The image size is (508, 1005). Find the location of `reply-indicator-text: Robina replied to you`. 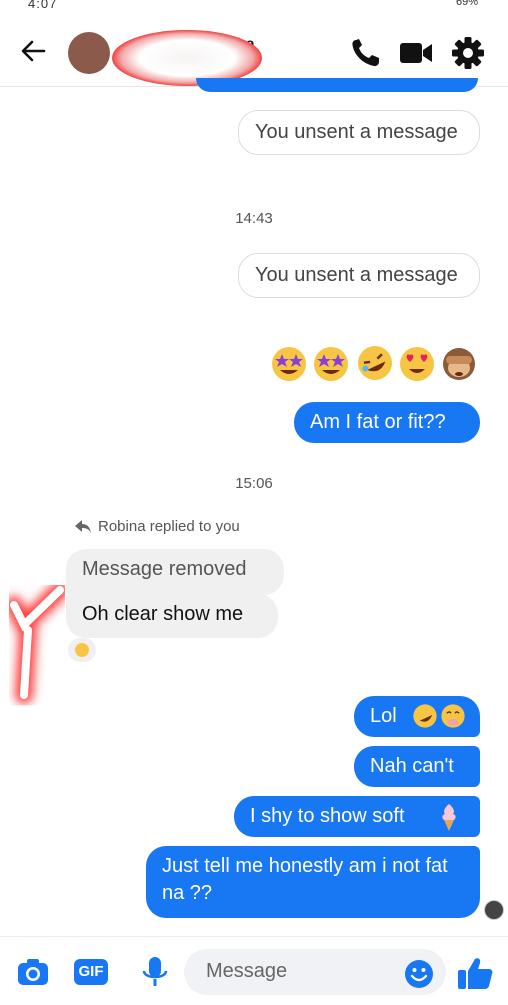

reply-indicator-text: Robina replied to you is located at coordinates (169, 526).